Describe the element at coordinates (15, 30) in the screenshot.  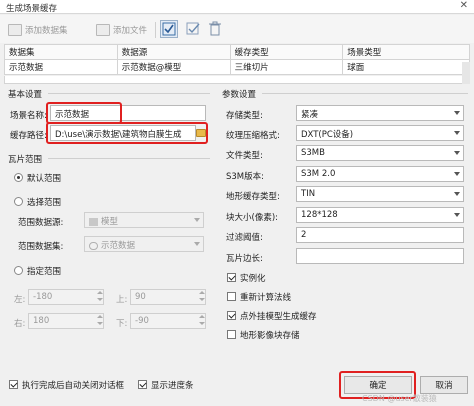
I see `add-dataset-icon` at that location.